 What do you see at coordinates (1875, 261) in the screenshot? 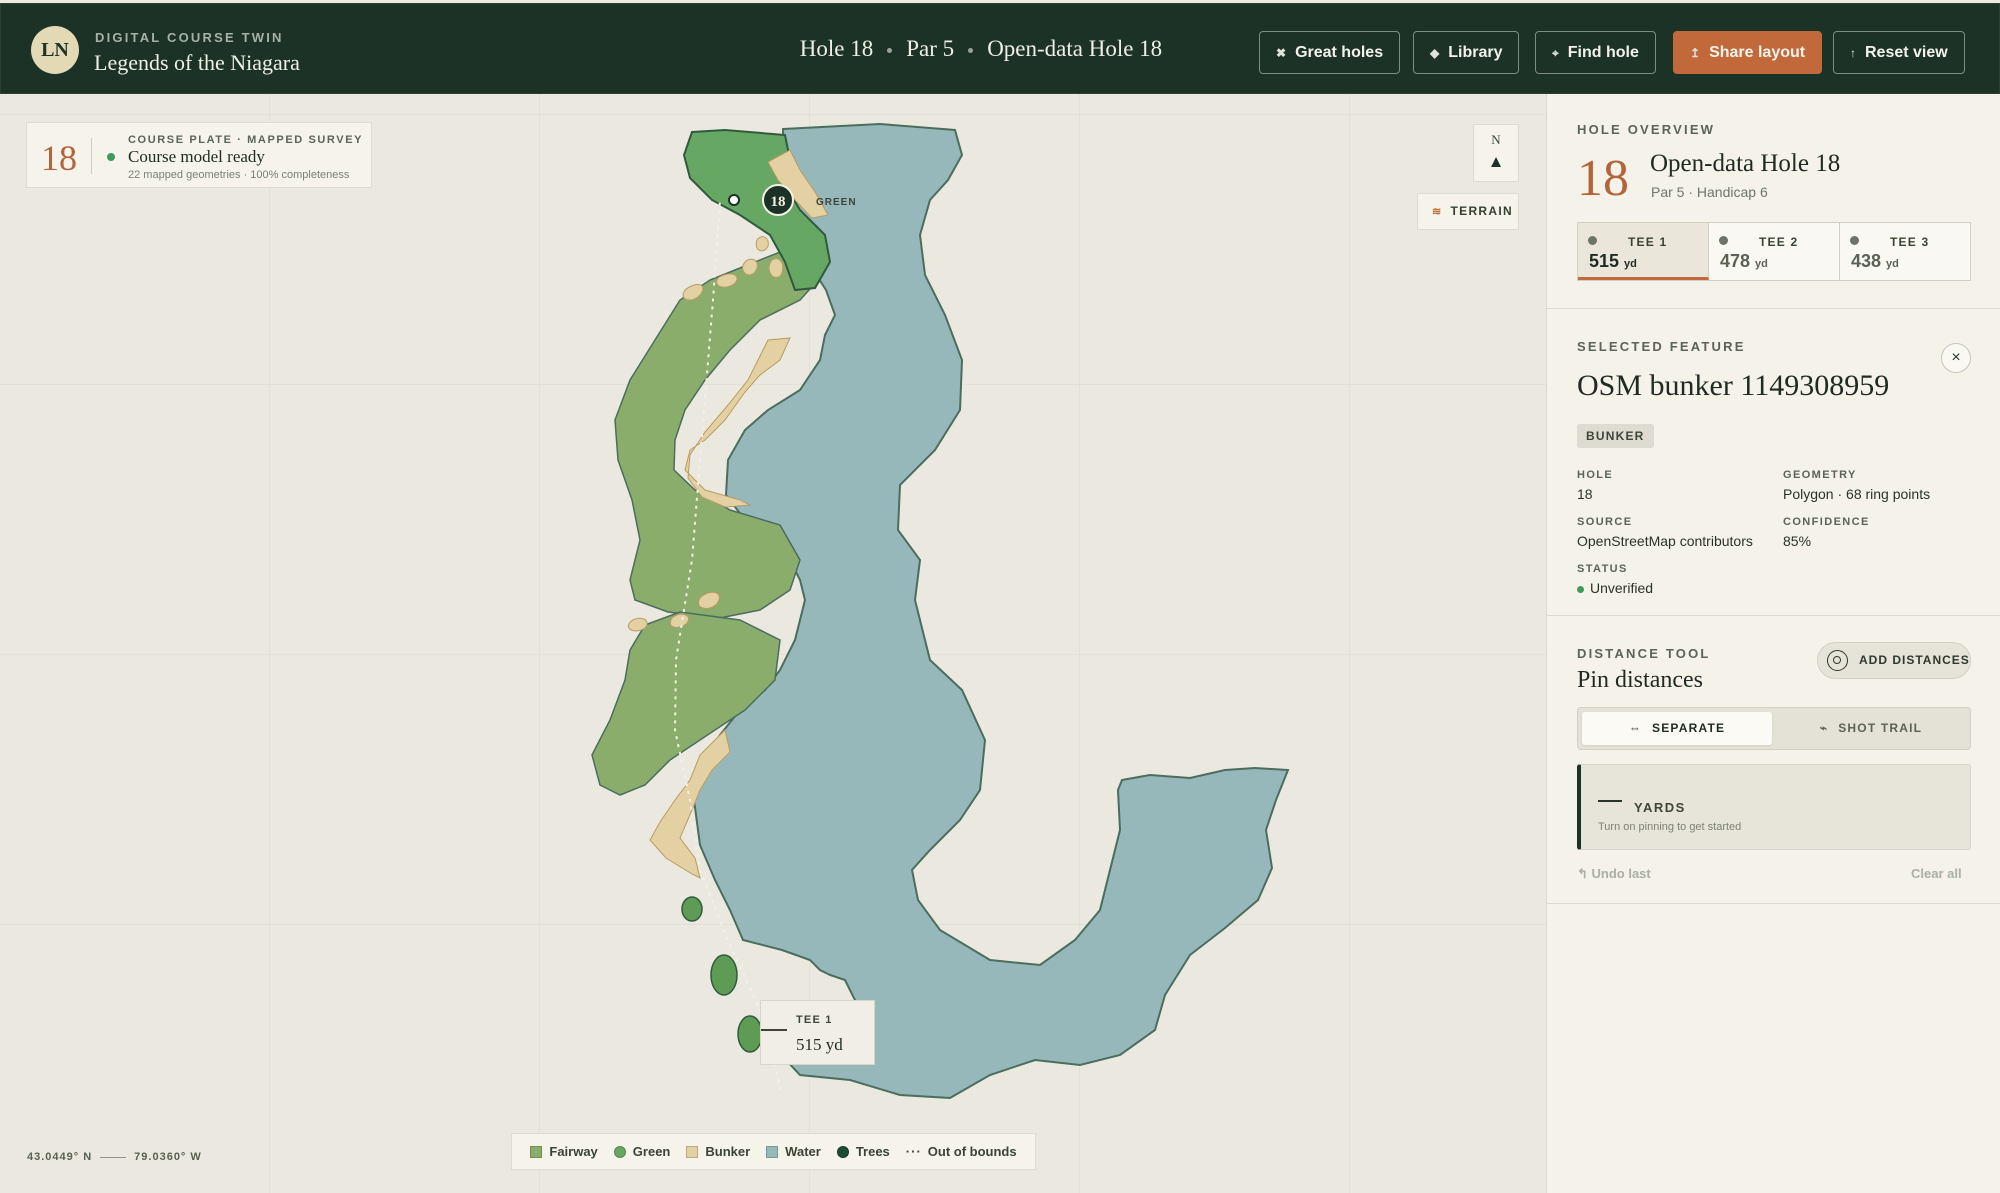
I see `tee-yardage: 438 yd` at bounding box center [1875, 261].